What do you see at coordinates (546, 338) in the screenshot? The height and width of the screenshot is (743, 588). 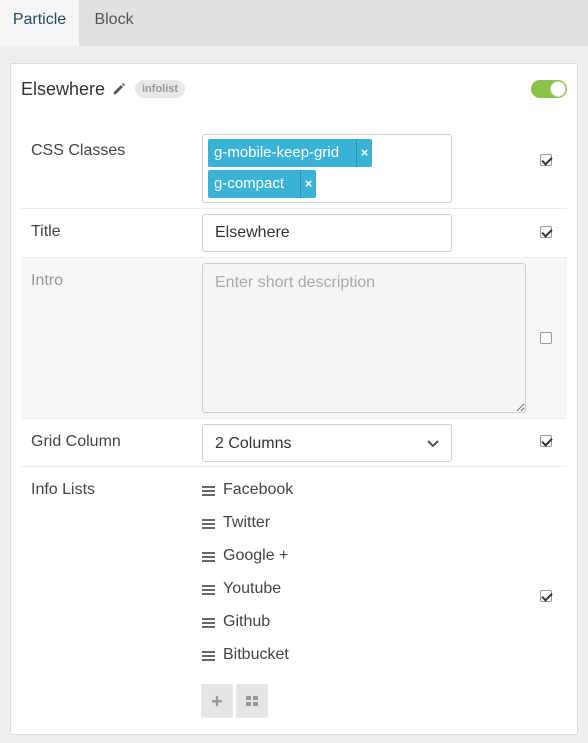 I see `intro-override-checkbox` at bounding box center [546, 338].